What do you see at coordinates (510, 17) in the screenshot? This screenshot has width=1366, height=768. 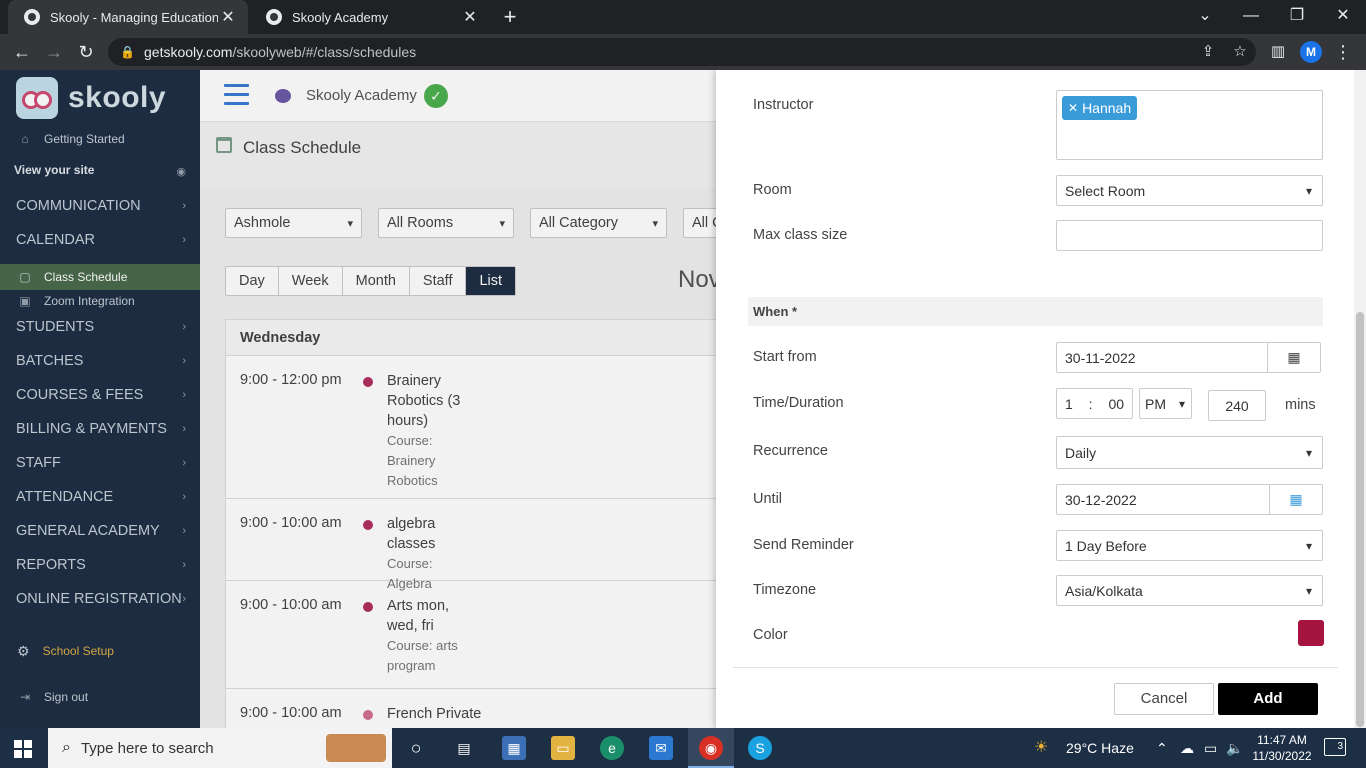 I see `new-tab-button: +` at bounding box center [510, 17].